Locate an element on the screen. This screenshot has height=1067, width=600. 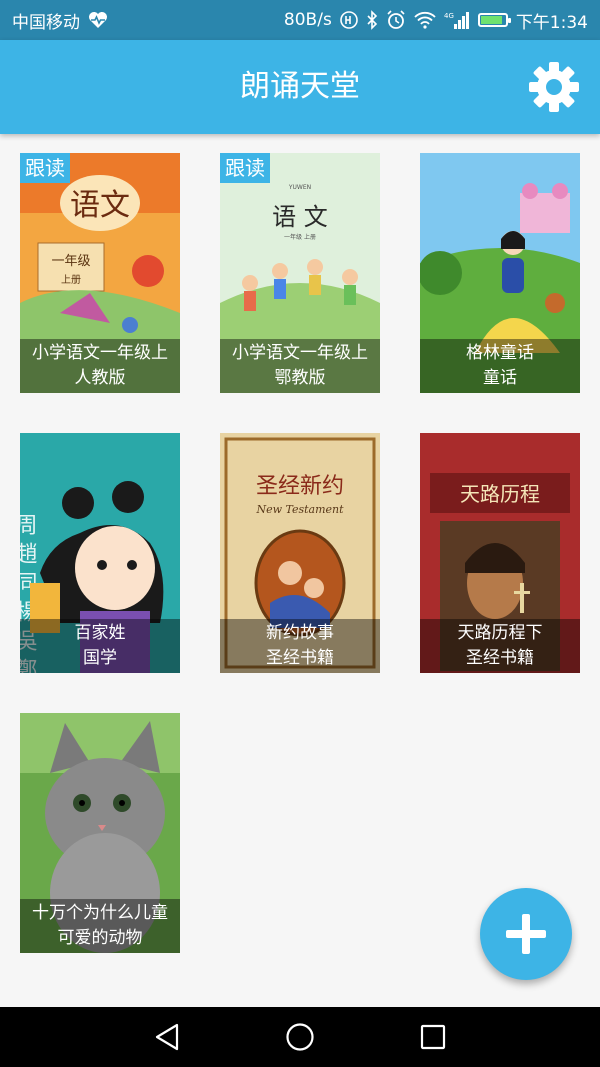
back-button is located at coordinates (167, 1037).